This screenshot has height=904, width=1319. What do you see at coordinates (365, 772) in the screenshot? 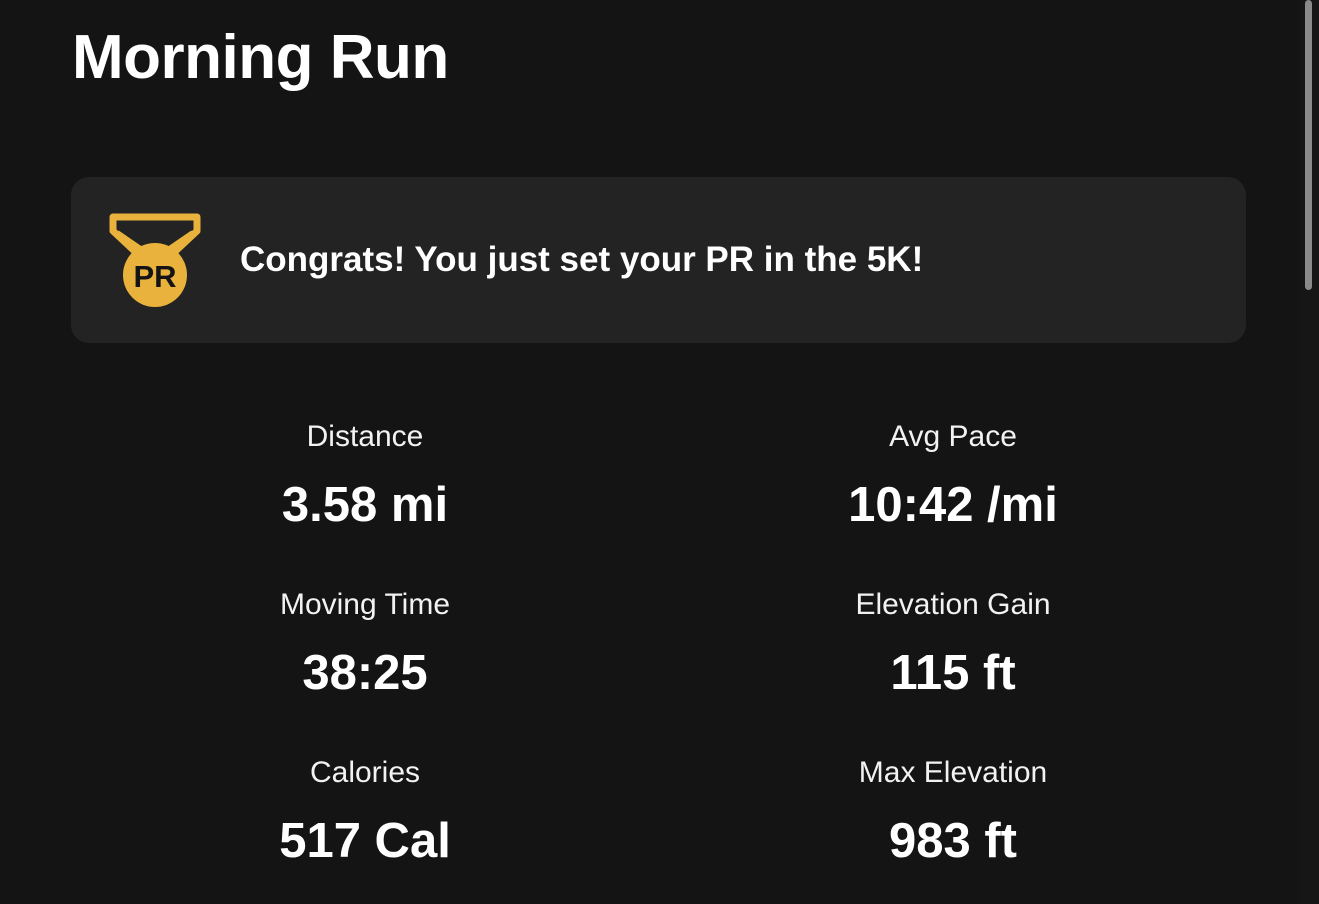
I see `stat-label: Calories` at bounding box center [365, 772].